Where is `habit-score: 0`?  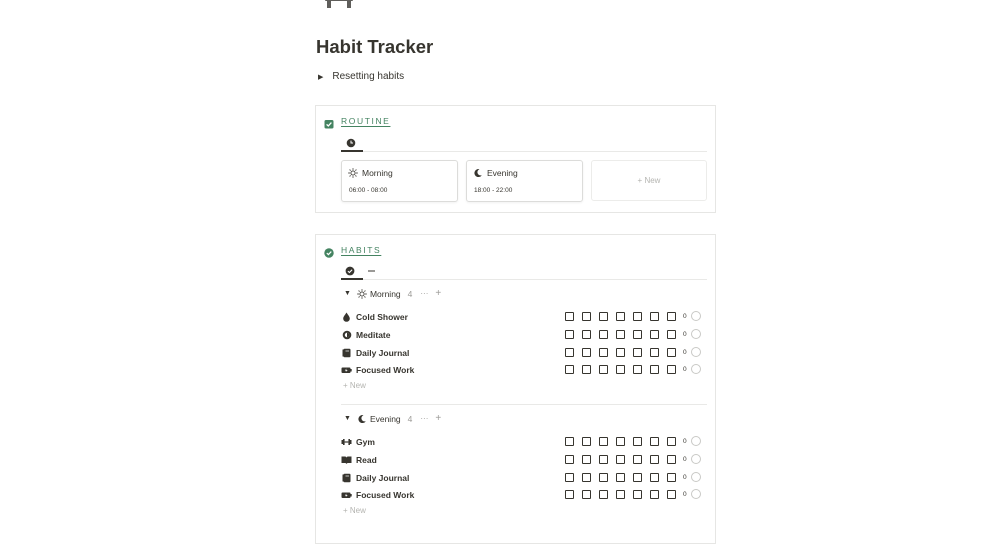
habit-score: 0 is located at coordinates (685, 459).